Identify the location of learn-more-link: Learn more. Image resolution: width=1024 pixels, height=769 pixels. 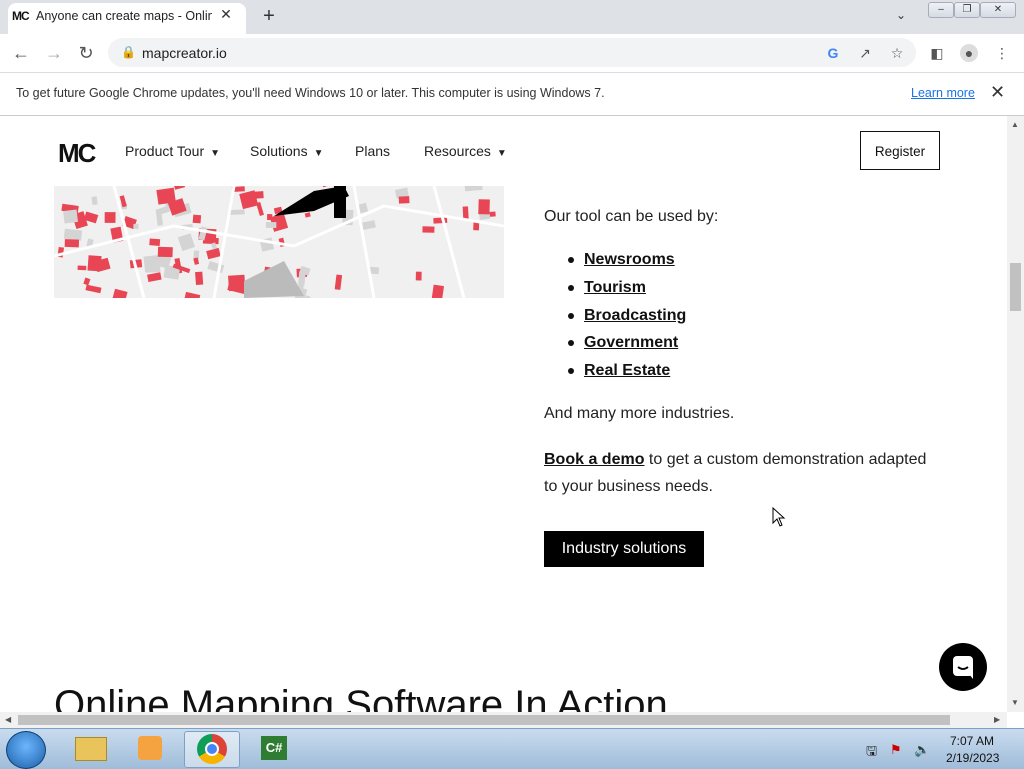
(943, 93).